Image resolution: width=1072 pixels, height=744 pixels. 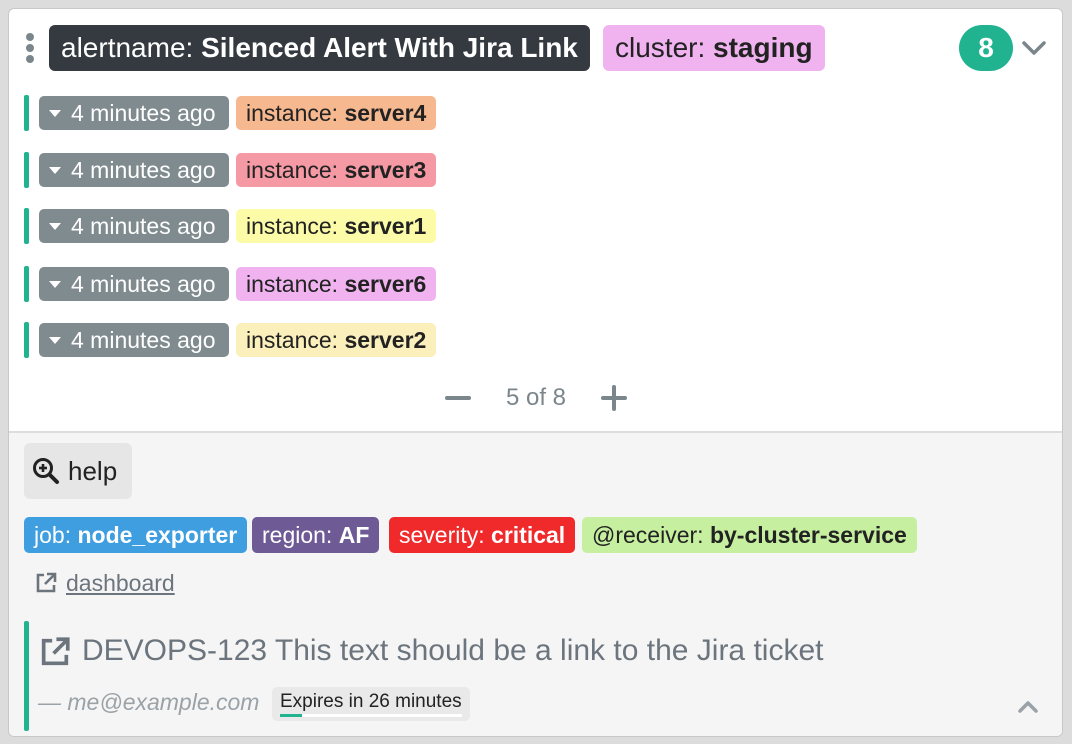 I want to click on cluster-label: cluster: staging, so click(x=714, y=48).